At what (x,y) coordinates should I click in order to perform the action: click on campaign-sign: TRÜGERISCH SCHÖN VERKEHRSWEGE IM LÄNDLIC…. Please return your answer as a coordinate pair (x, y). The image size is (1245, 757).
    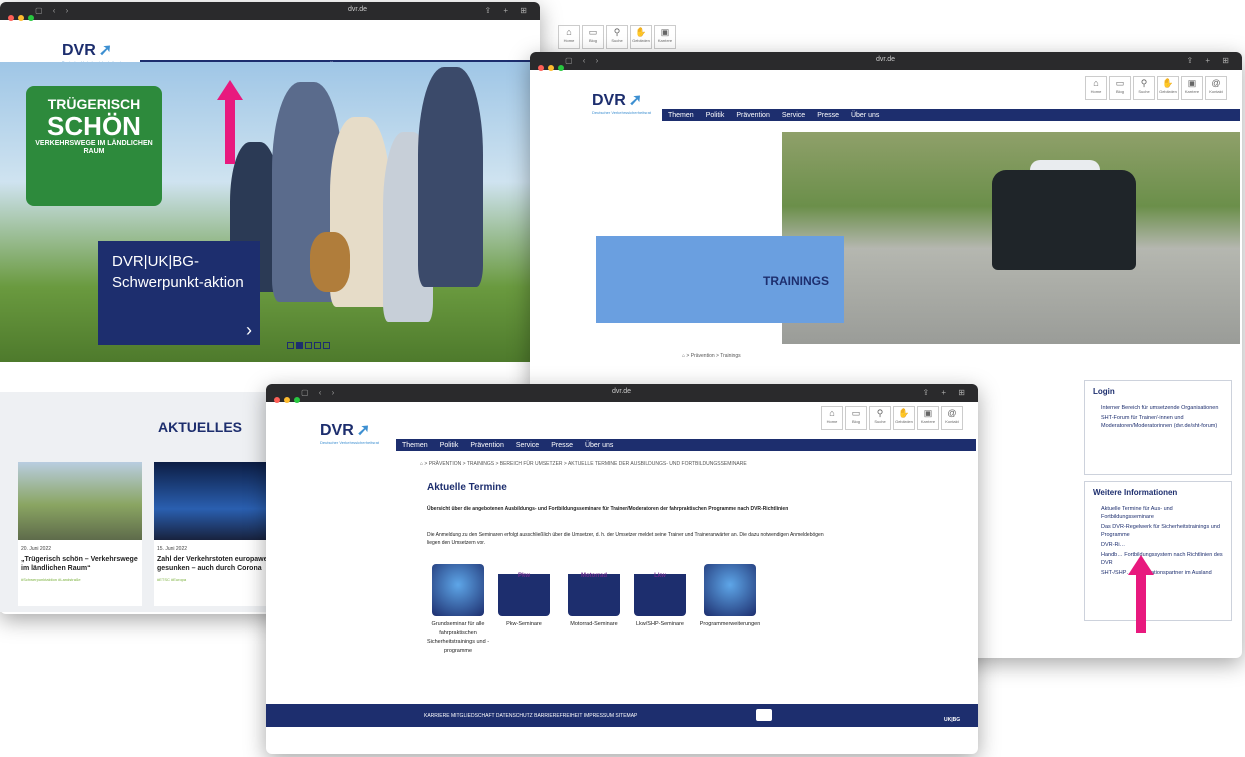
    Looking at the image, I should click on (94, 146).